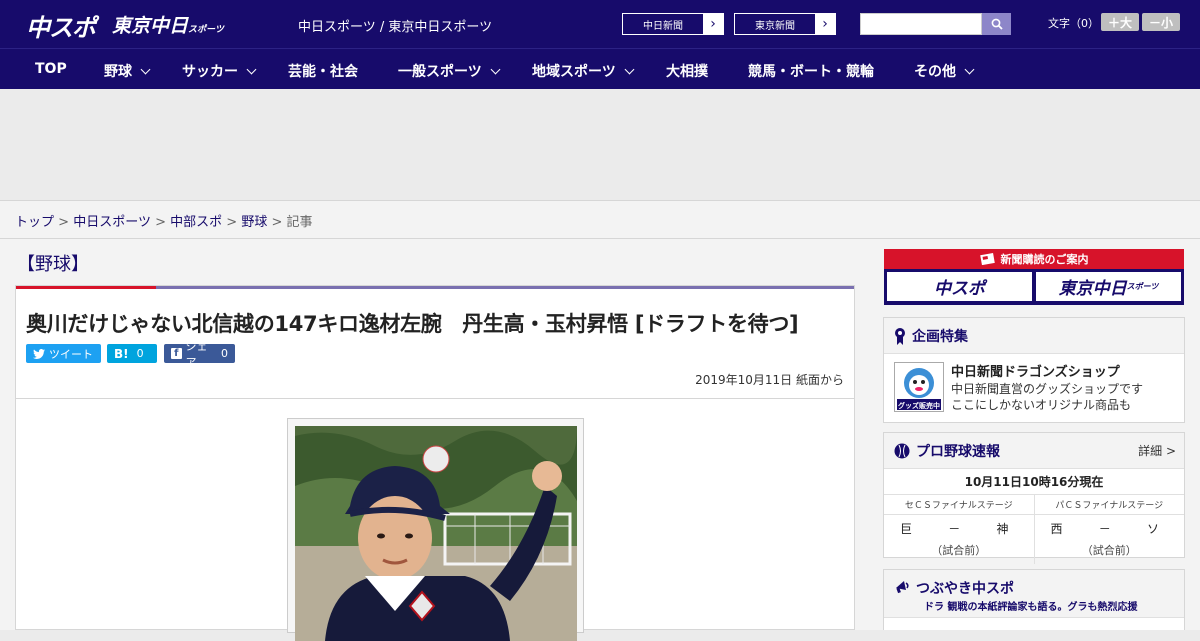 The height and width of the screenshot is (641, 1200). I want to click on dragons-shop-description: 中日新聞直営のグッズショップです ここにしかないオリジナル商品も, so click(1047, 397).